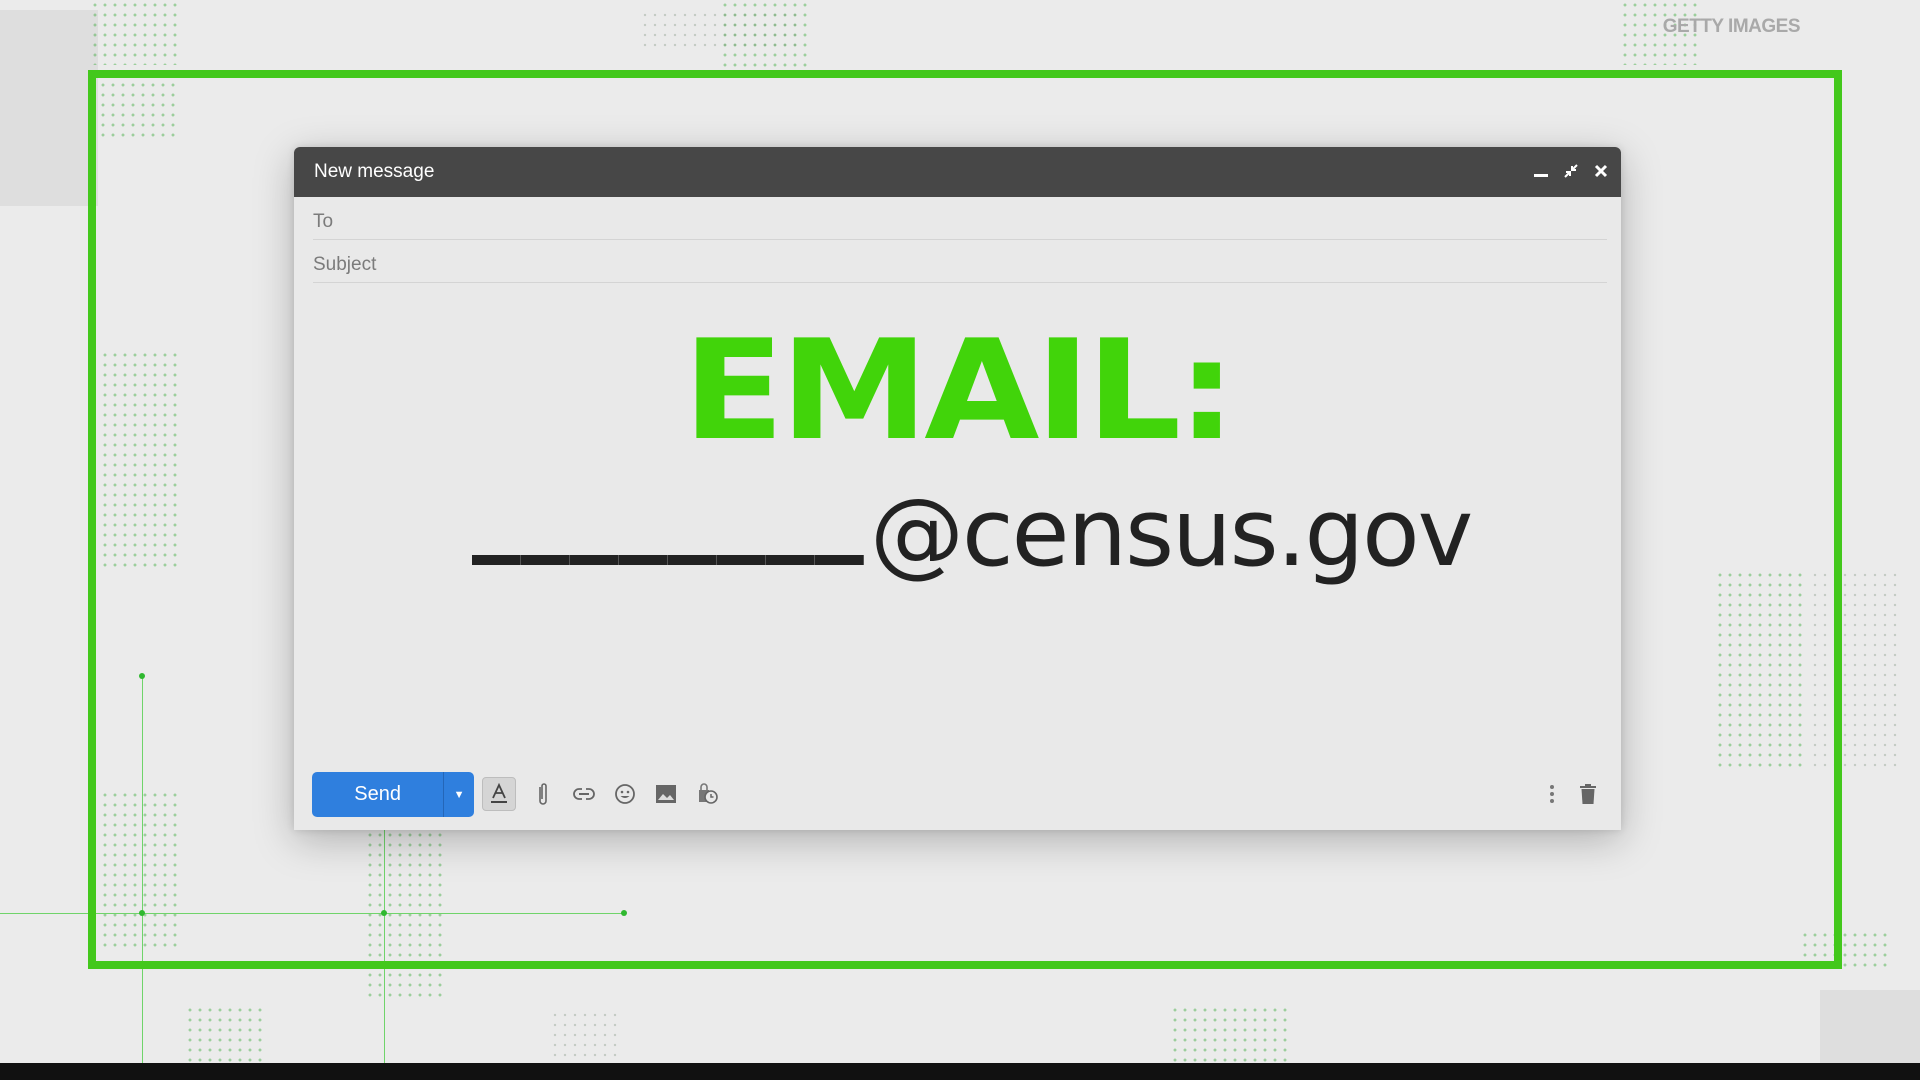 The width and height of the screenshot is (1920, 1080). I want to click on letterbox-bar, so click(960, 1071).